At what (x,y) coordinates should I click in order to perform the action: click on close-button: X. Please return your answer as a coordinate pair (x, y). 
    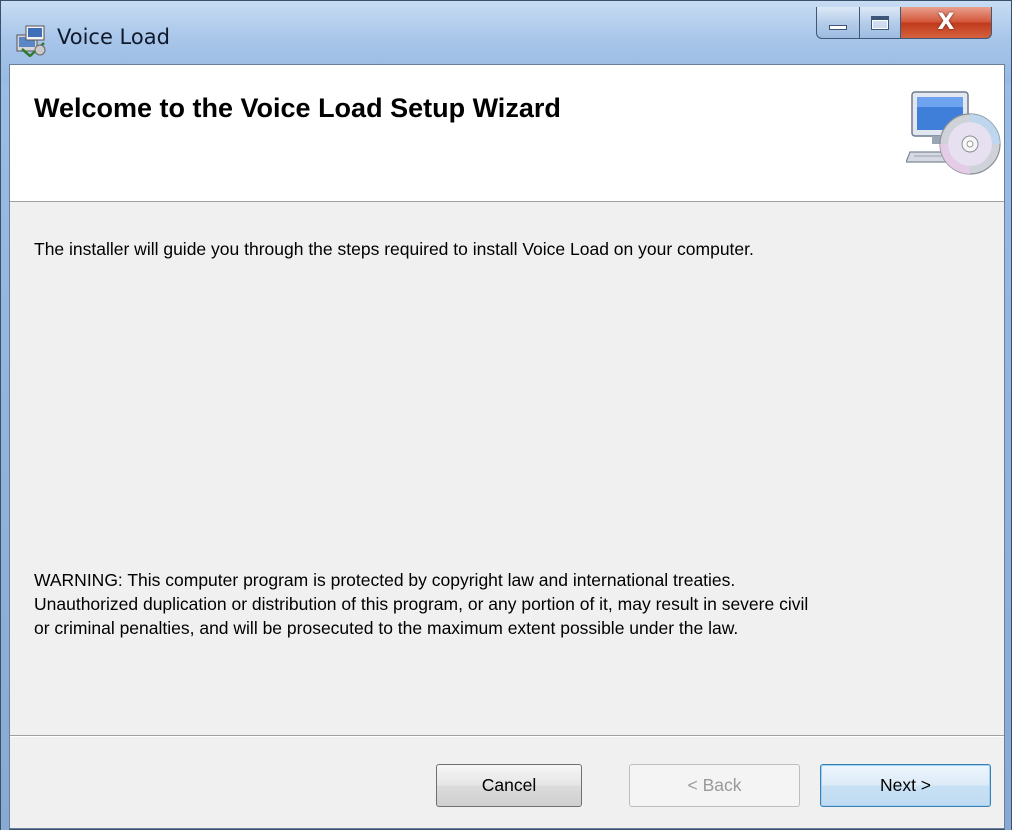
    Looking at the image, I should click on (946, 23).